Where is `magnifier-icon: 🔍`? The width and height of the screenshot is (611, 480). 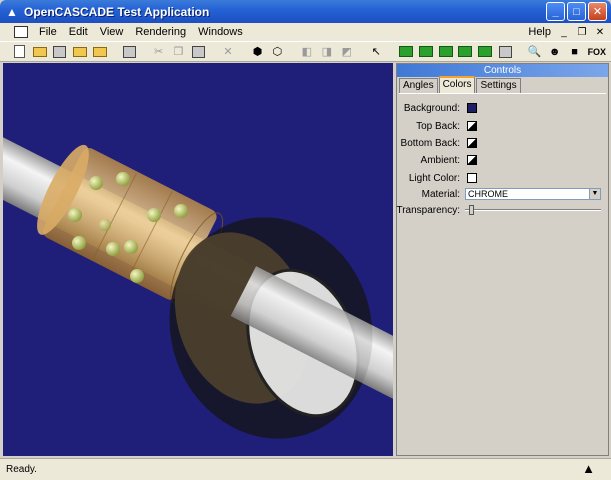 magnifier-icon: 🔍 is located at coordinates (534, 52).